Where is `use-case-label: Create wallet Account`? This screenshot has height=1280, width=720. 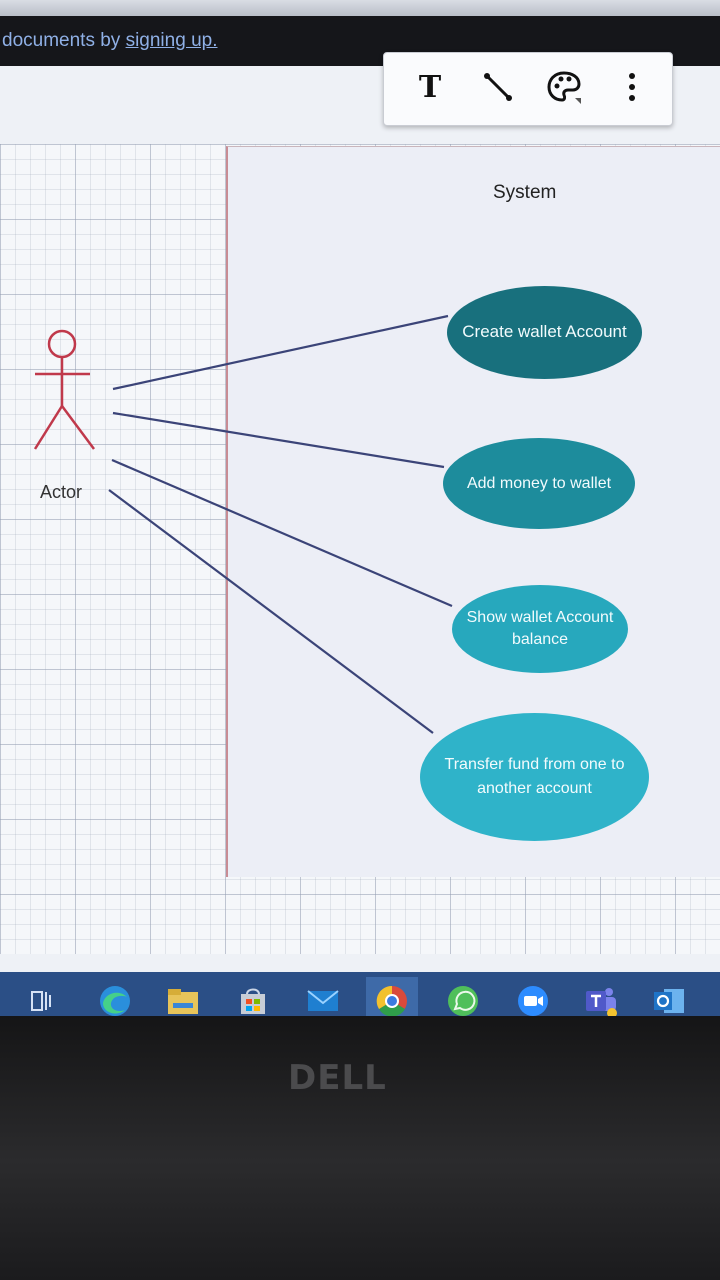 use-case-label: Create wallet Account is located at coordinates (544, 332).